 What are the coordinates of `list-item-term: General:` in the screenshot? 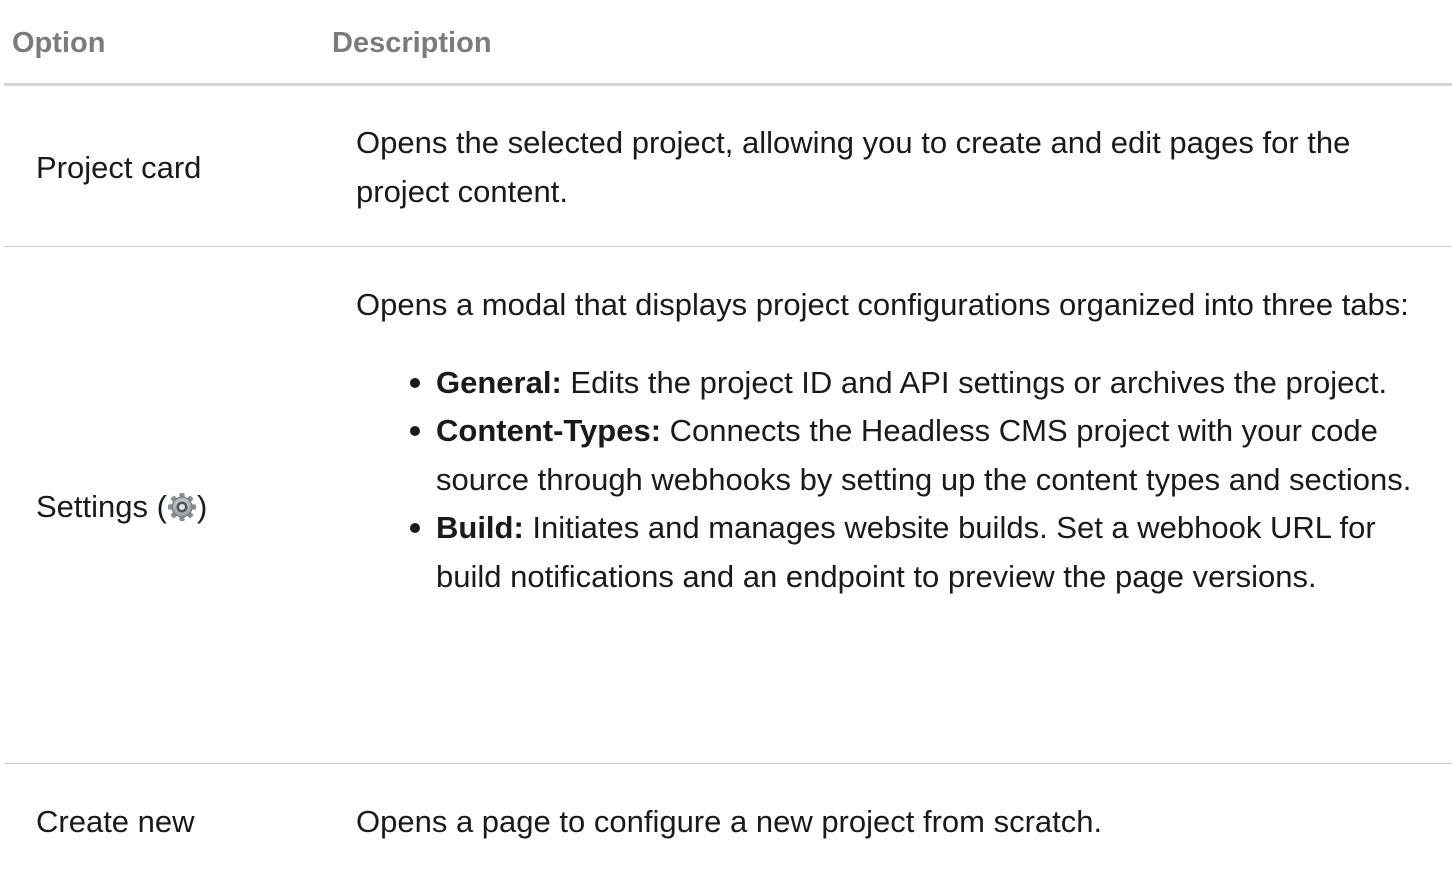 It's located at (499, 382).